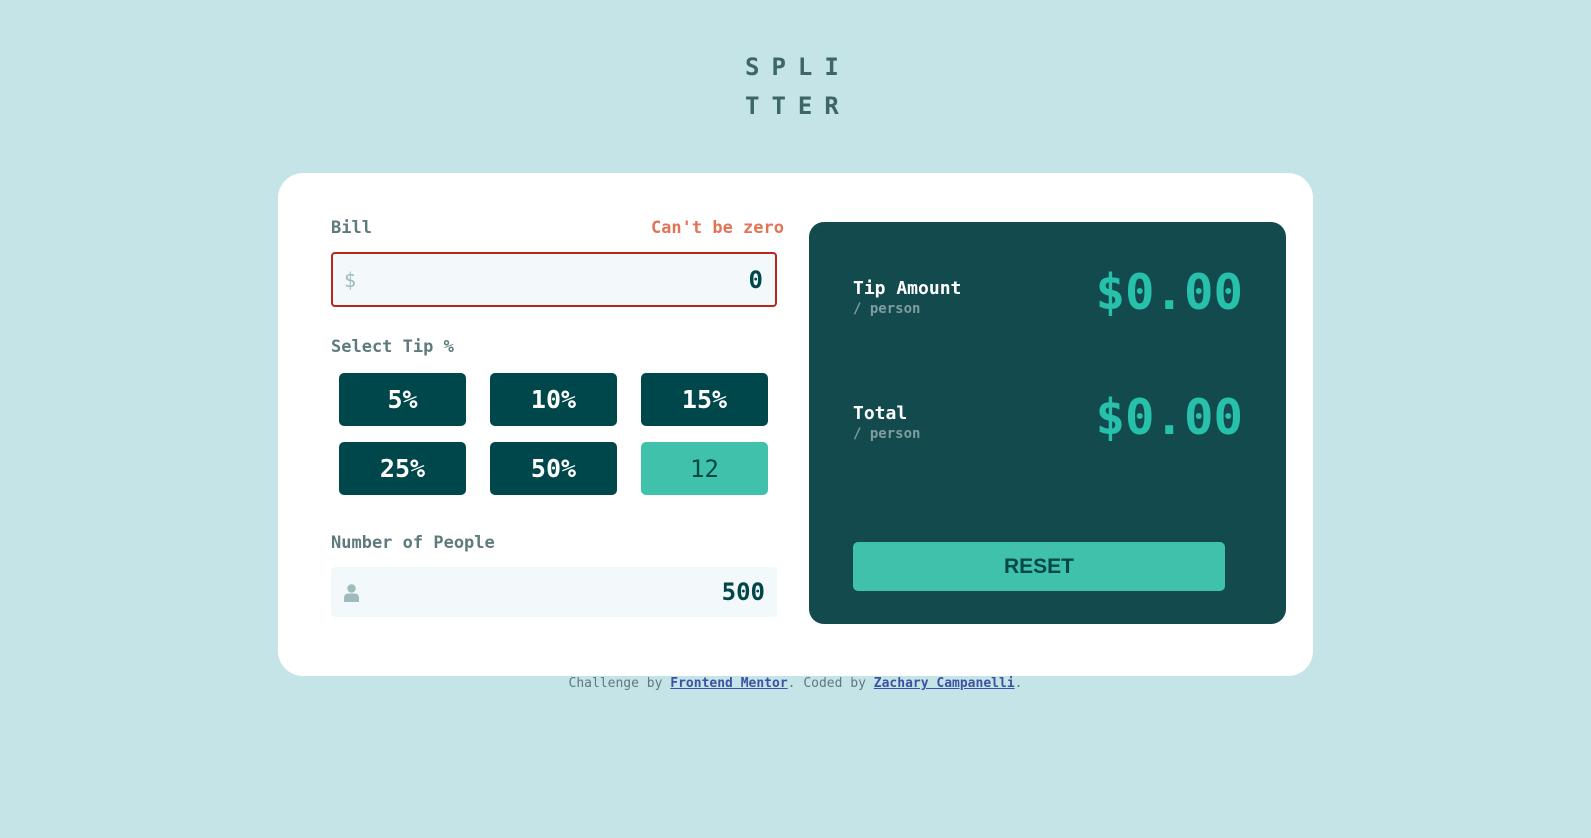 The height and width of the screenshot is (838, 1591). Describe the element at coordinates (557, 230) in the screenshot. I see `bill-label-row: Bill Can't be zero` at that location.